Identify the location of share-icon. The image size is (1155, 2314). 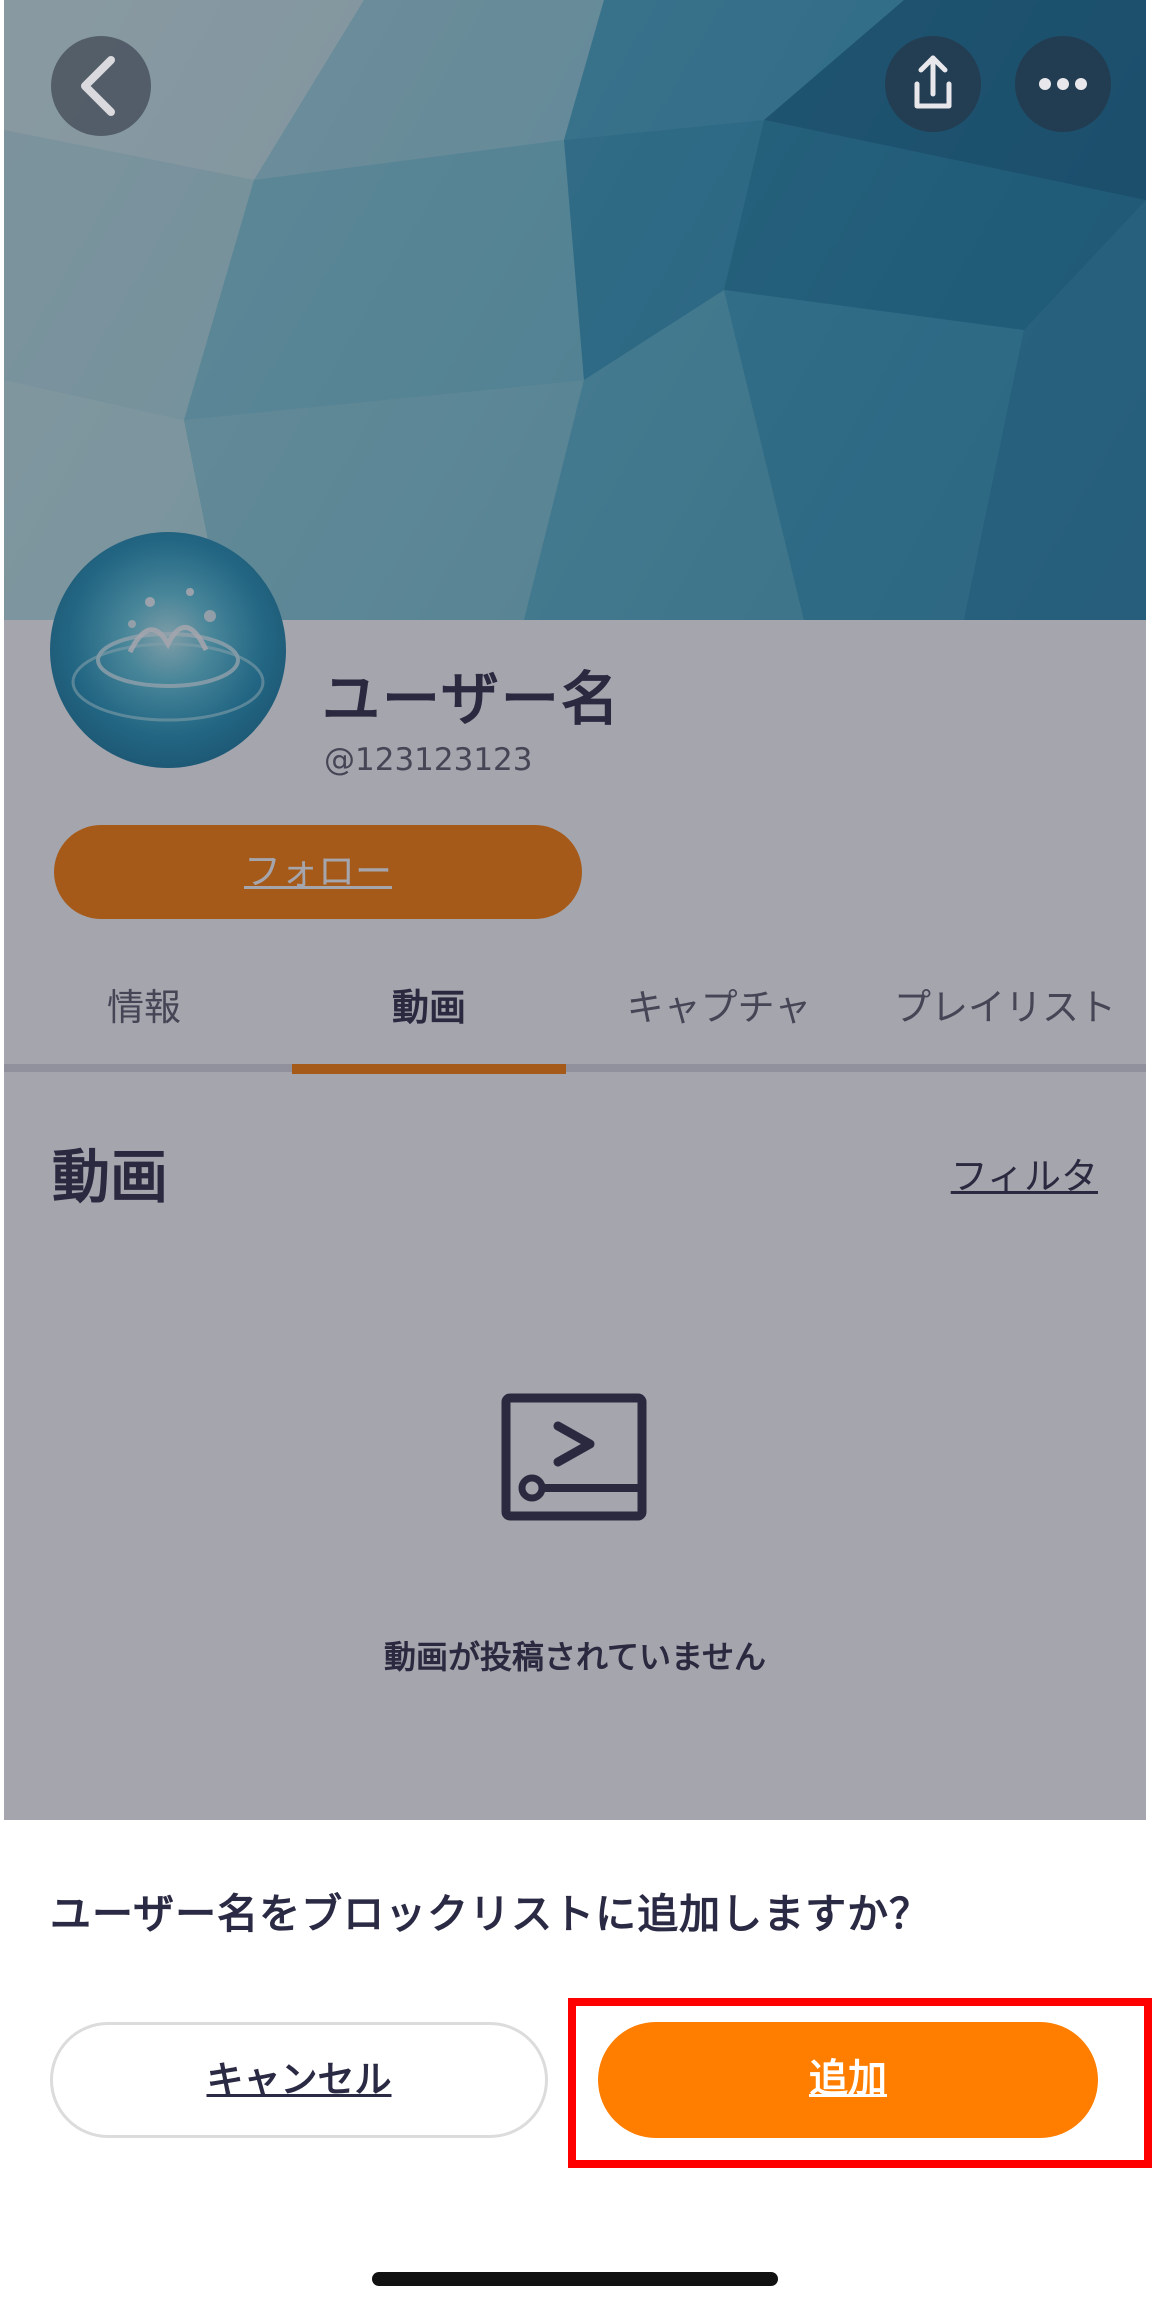
(933, 82).